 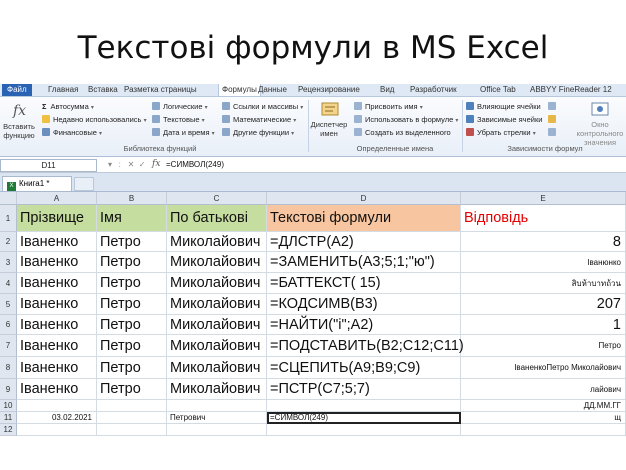 I want to click on evaluate-formula-icon, so click(x=553, y=132).